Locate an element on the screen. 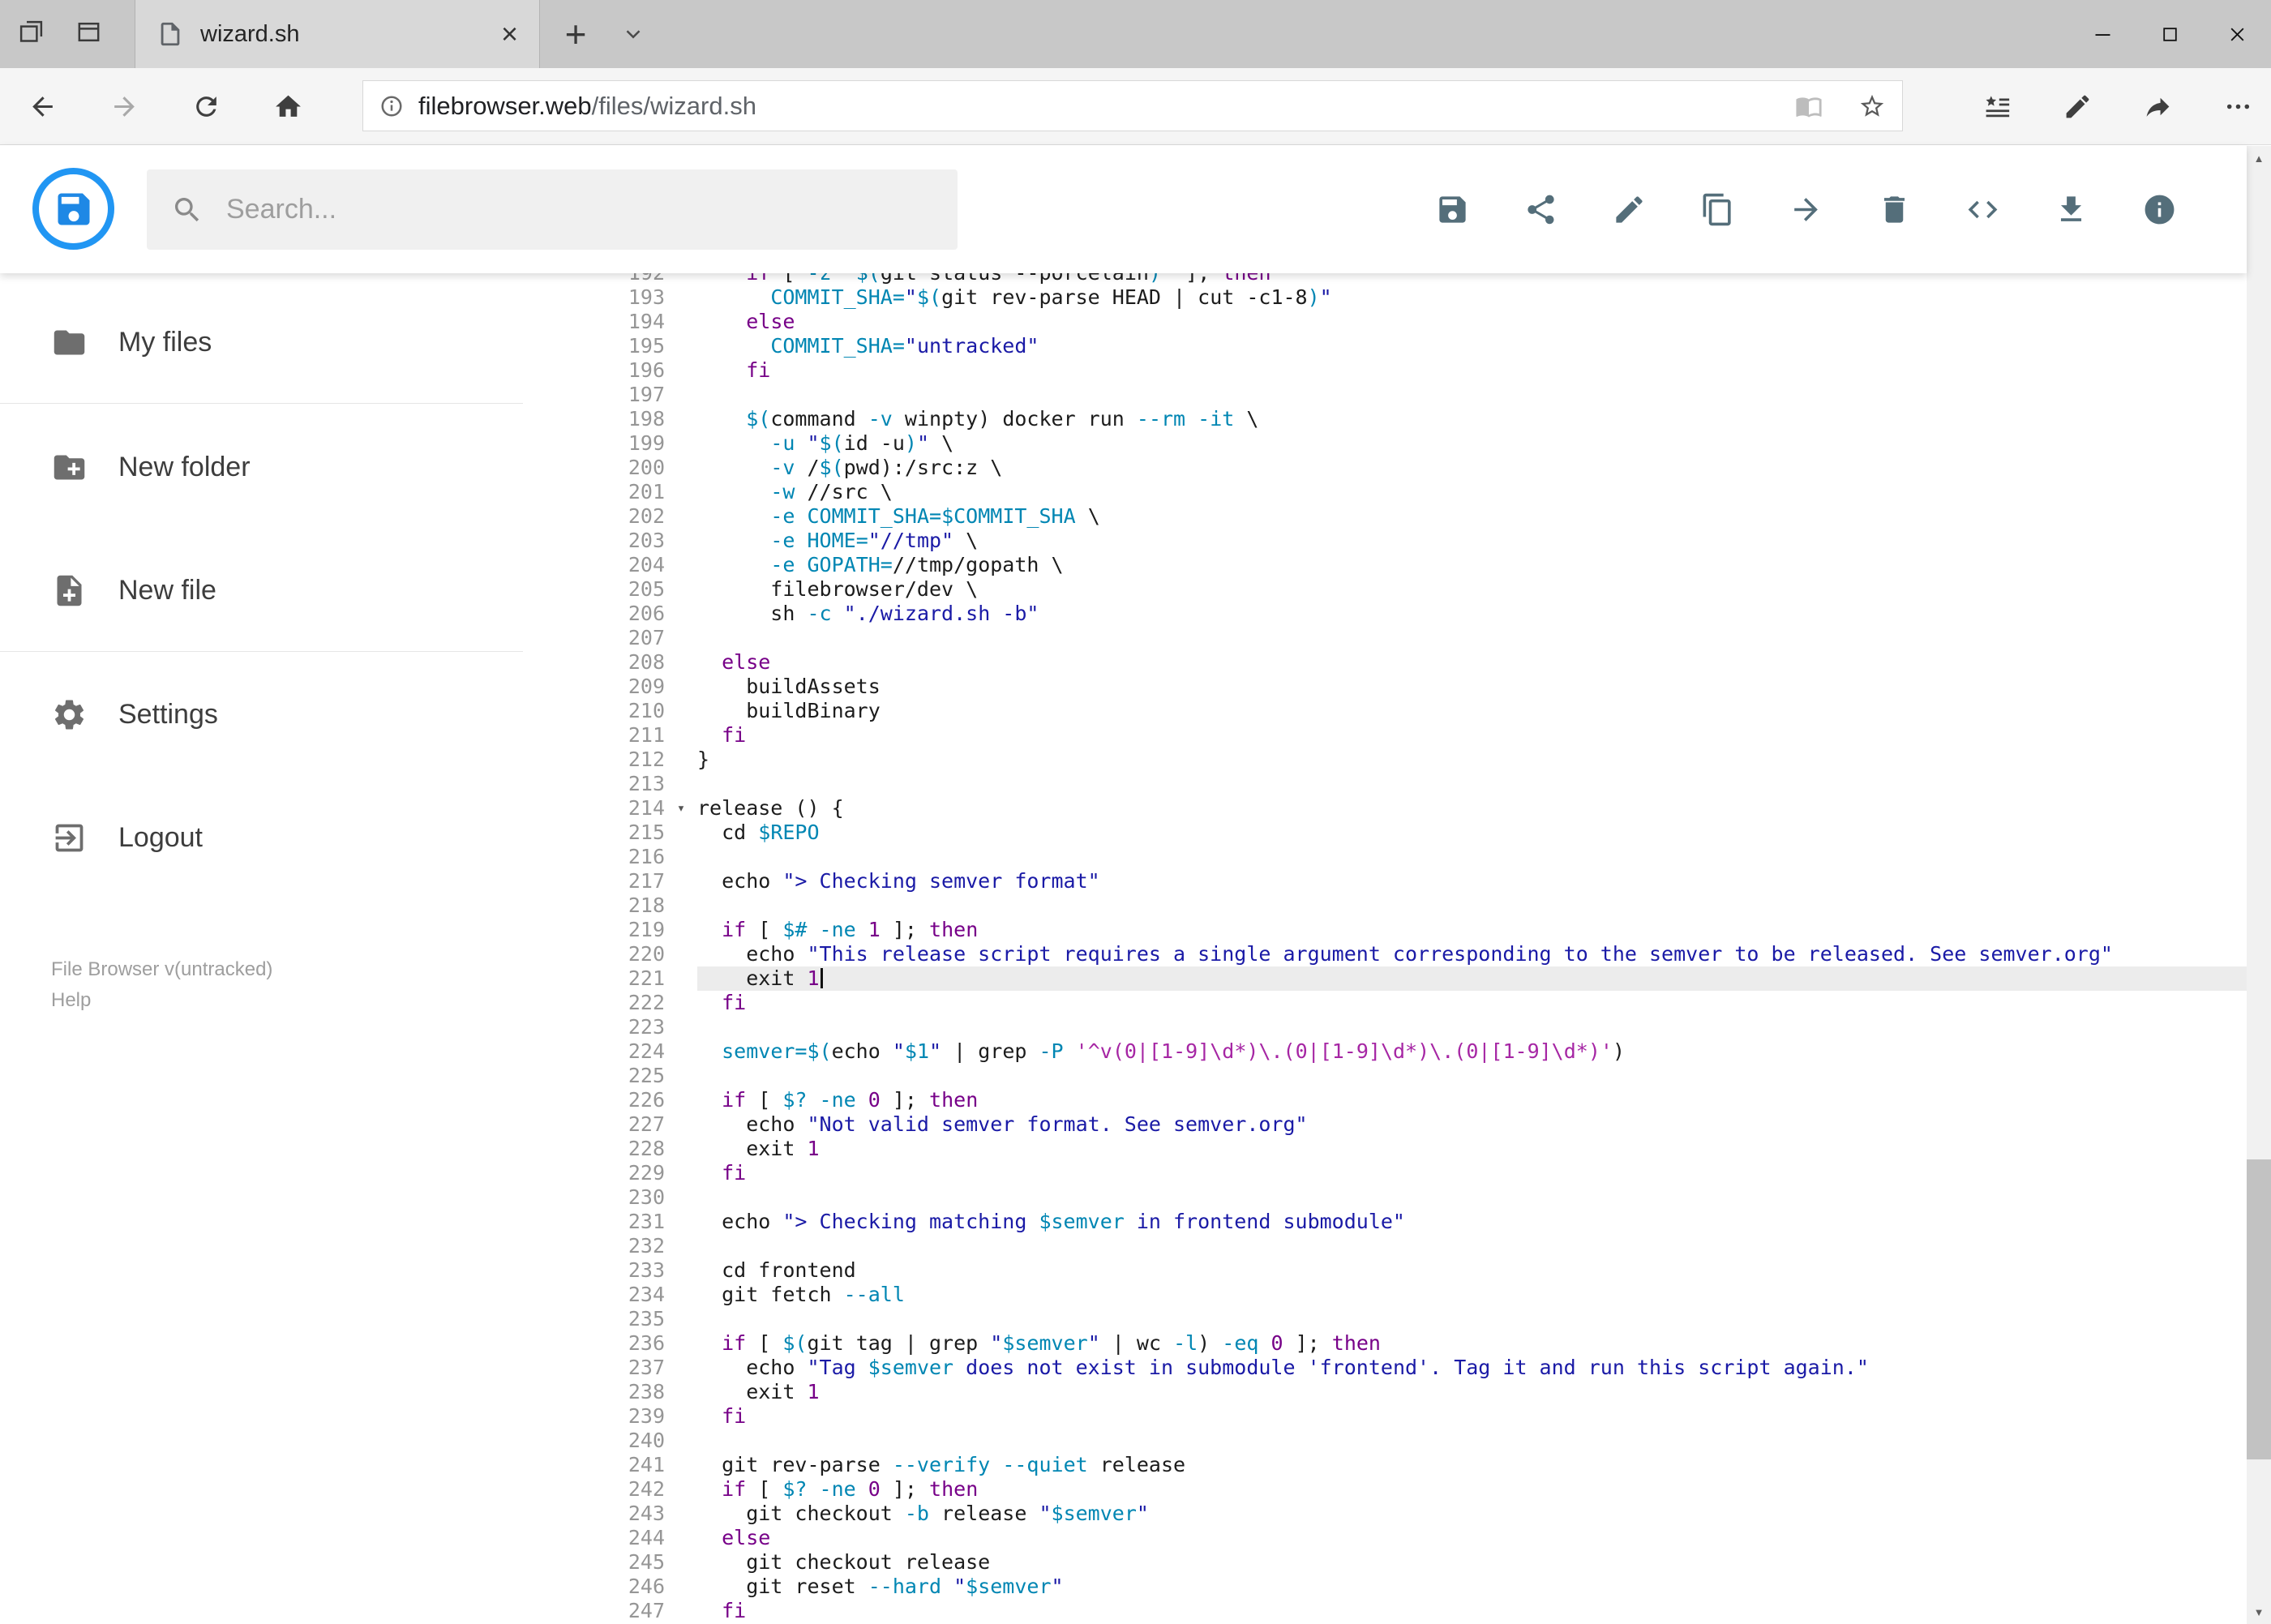 The height and width of the screenshot is (1624, 2271). code-line-228: 228 exit 1 is located at coordinates (1391, 1149).